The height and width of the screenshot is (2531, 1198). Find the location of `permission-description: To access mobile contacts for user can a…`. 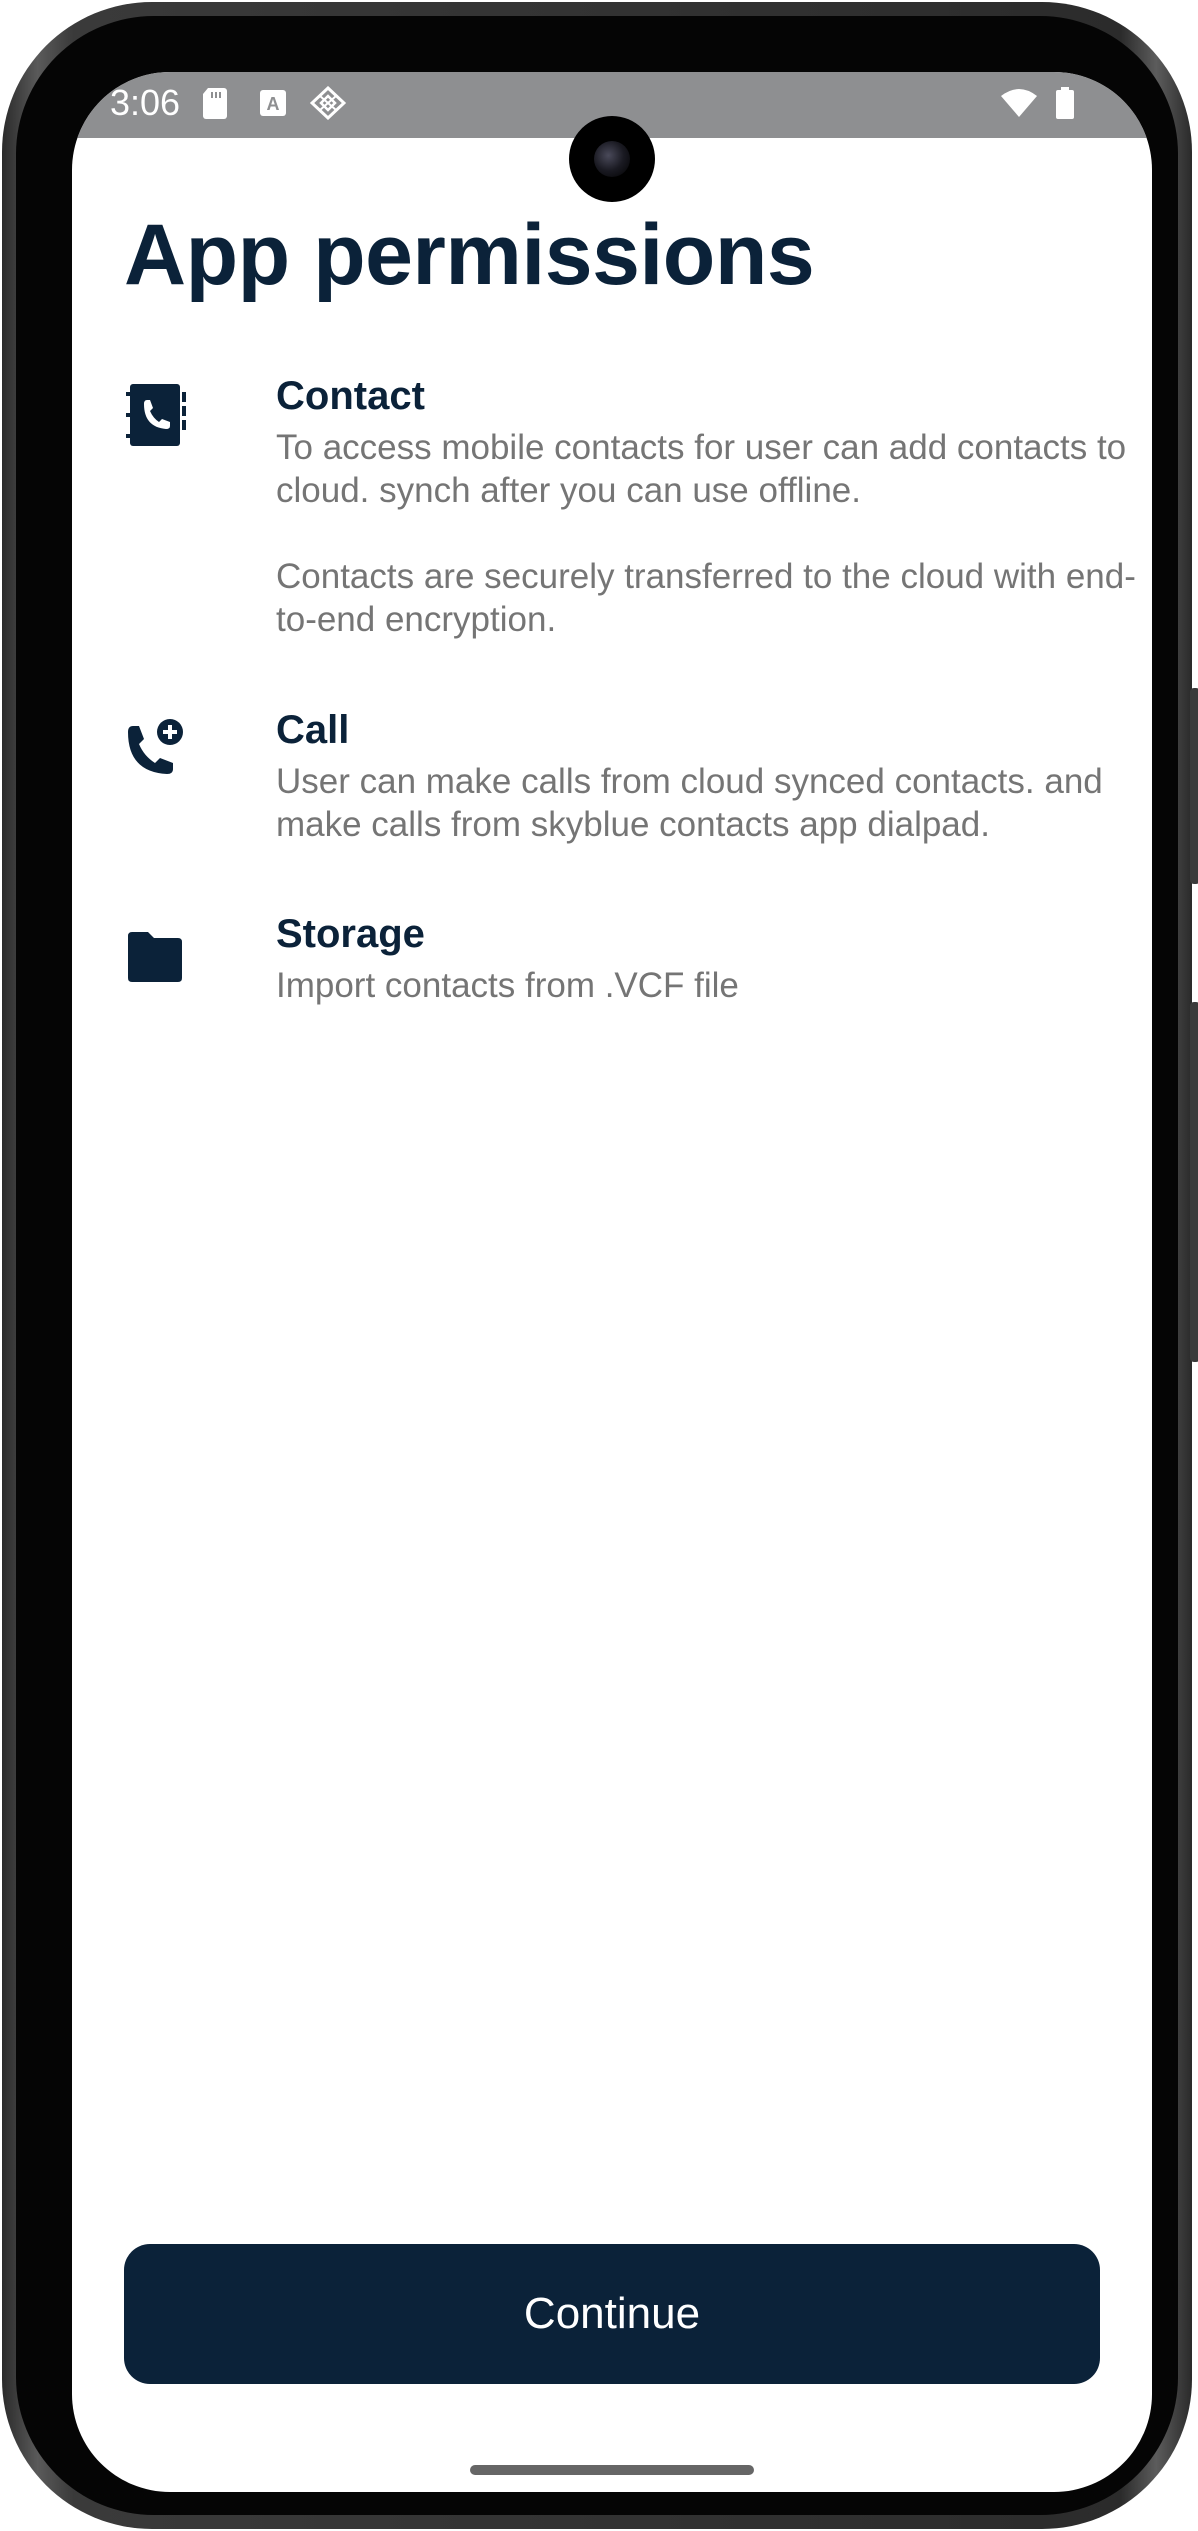

permission-description: To access mobile contacts for user can a… is located at coordinates (701, 469).